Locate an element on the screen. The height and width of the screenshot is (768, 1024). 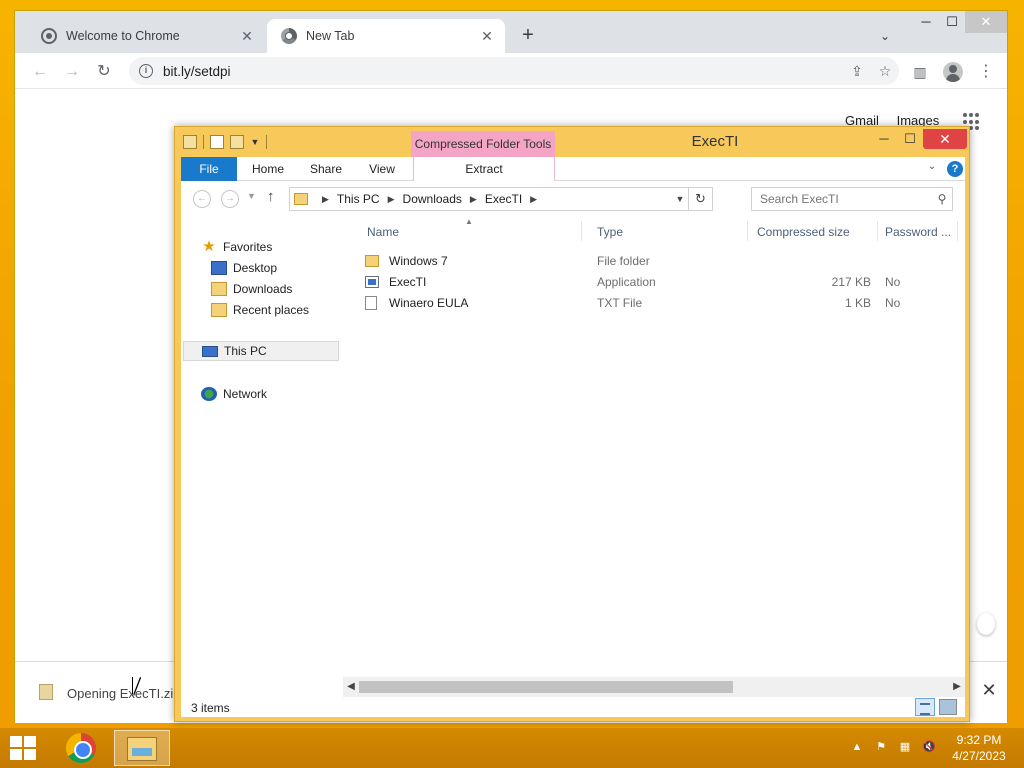
tab-home: Home is located at coordinates (268, 169).